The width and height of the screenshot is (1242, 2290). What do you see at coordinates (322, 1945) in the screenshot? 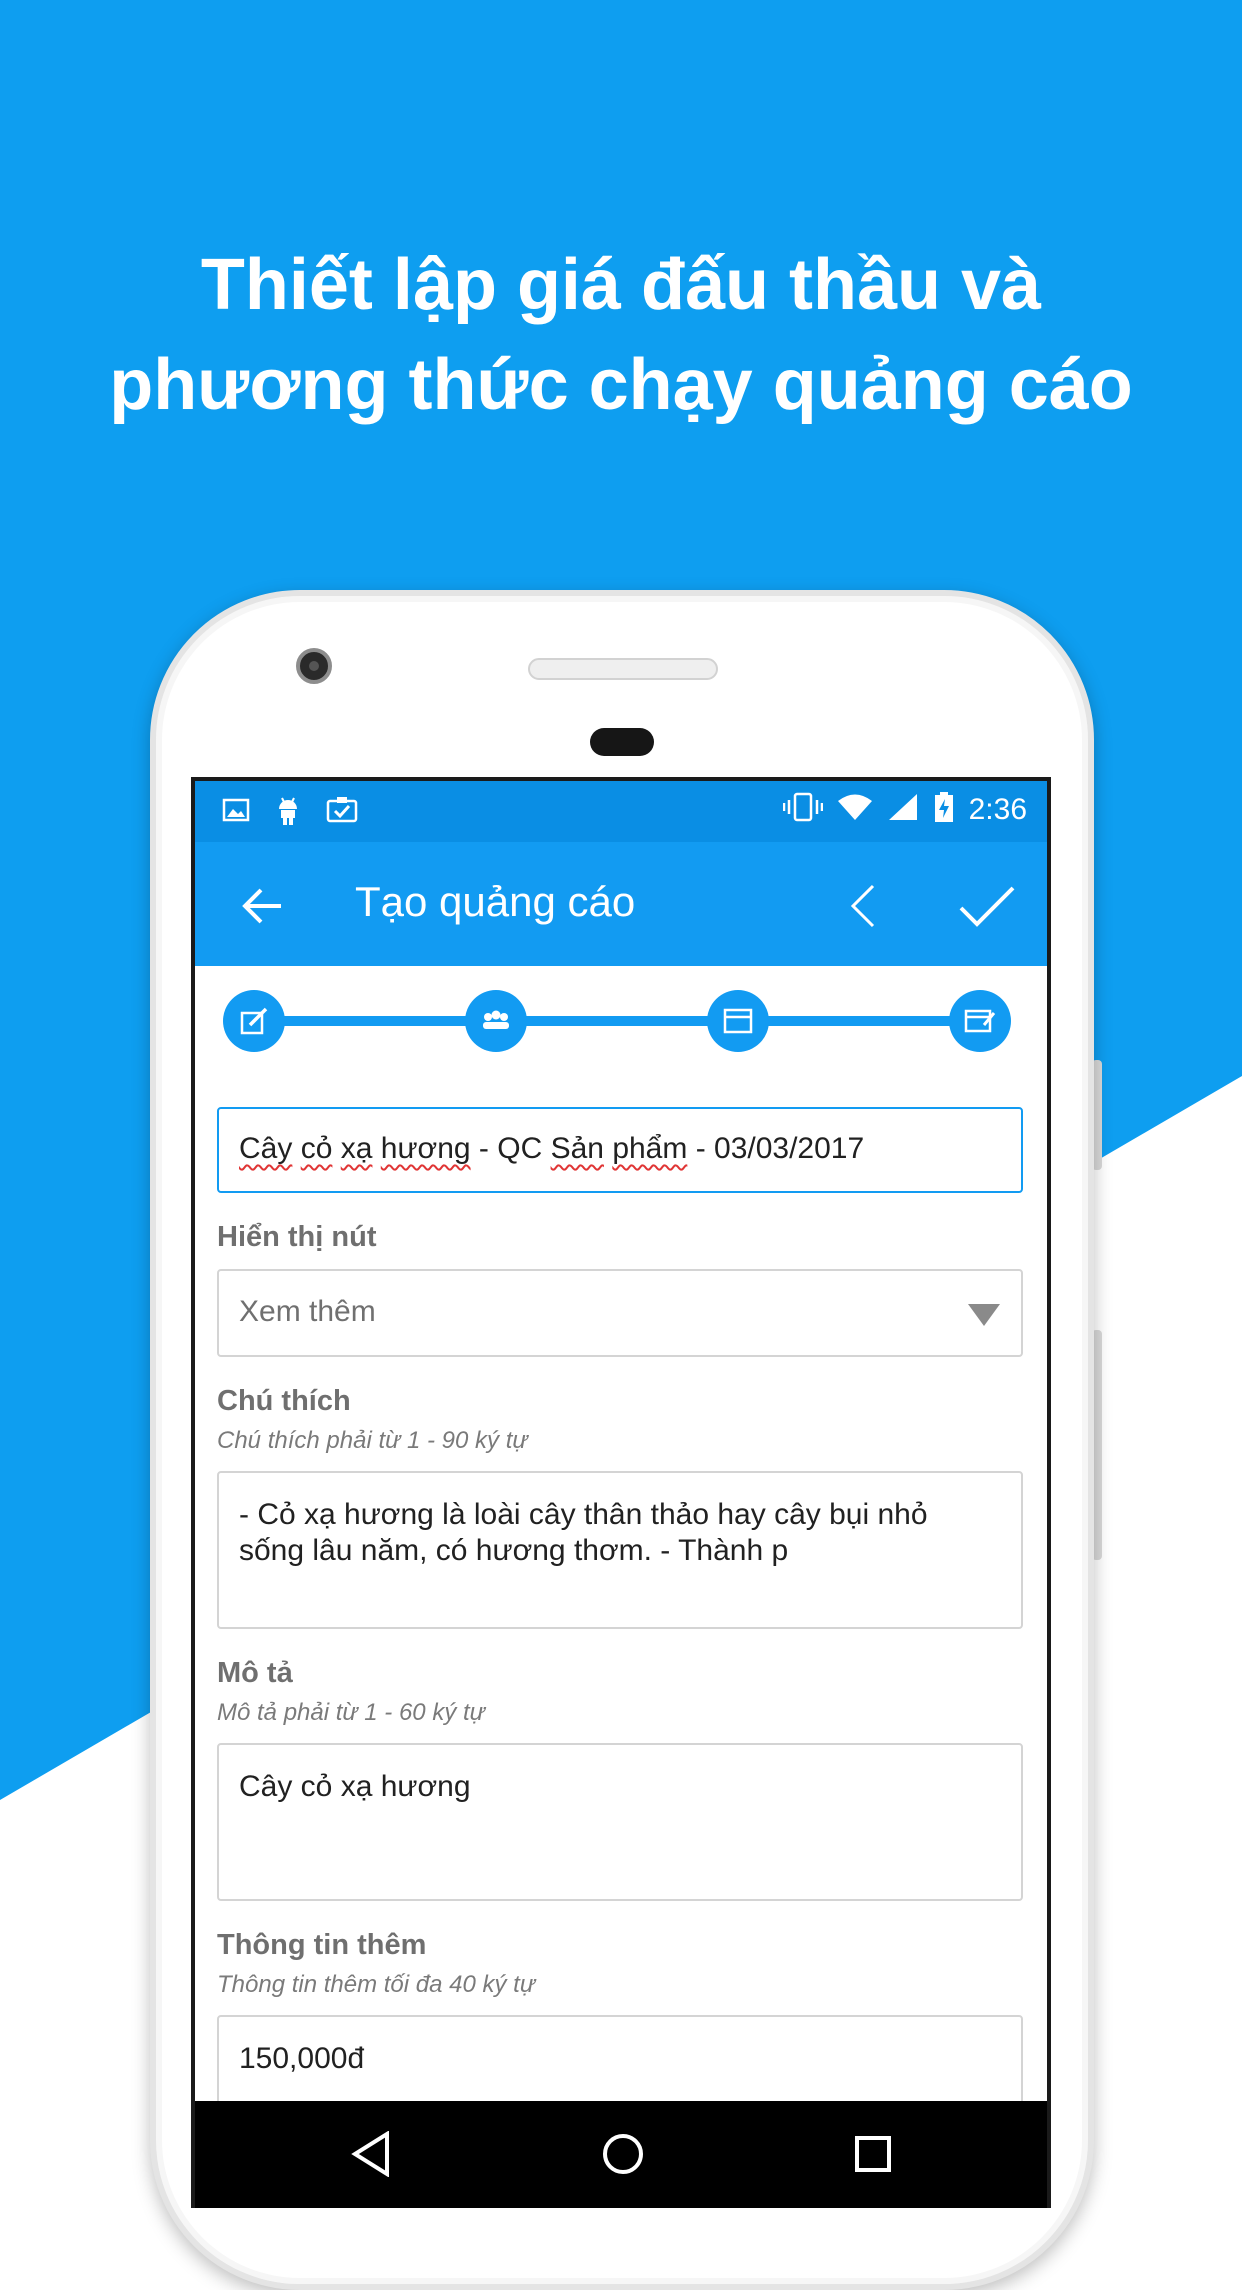
I see `extra-info-label: Thông tin thêm` at bounding box center [322, 1945].